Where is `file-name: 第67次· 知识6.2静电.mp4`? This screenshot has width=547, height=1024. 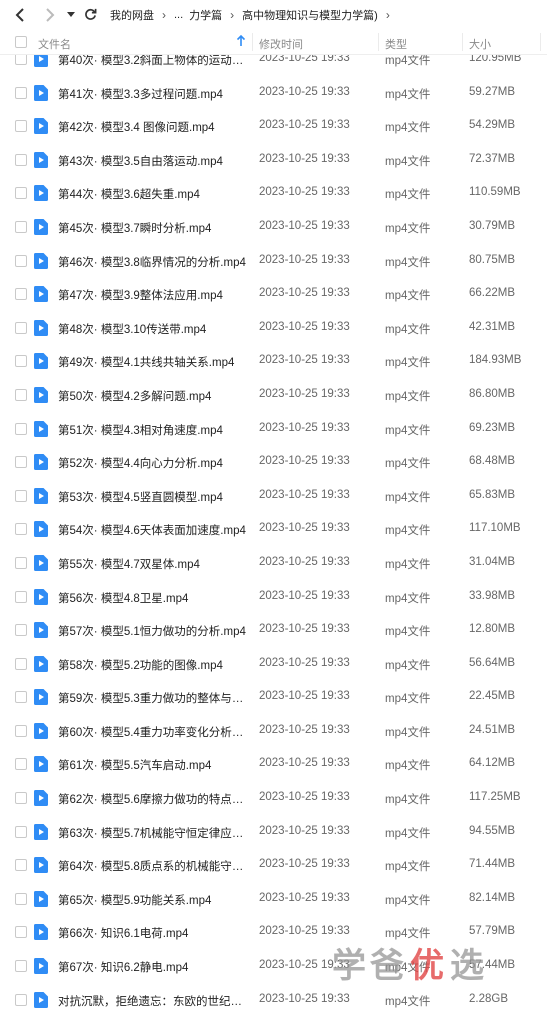
file-name: 第67次· 知识6.2静电.mp4 is located at coordinates (152, 967).